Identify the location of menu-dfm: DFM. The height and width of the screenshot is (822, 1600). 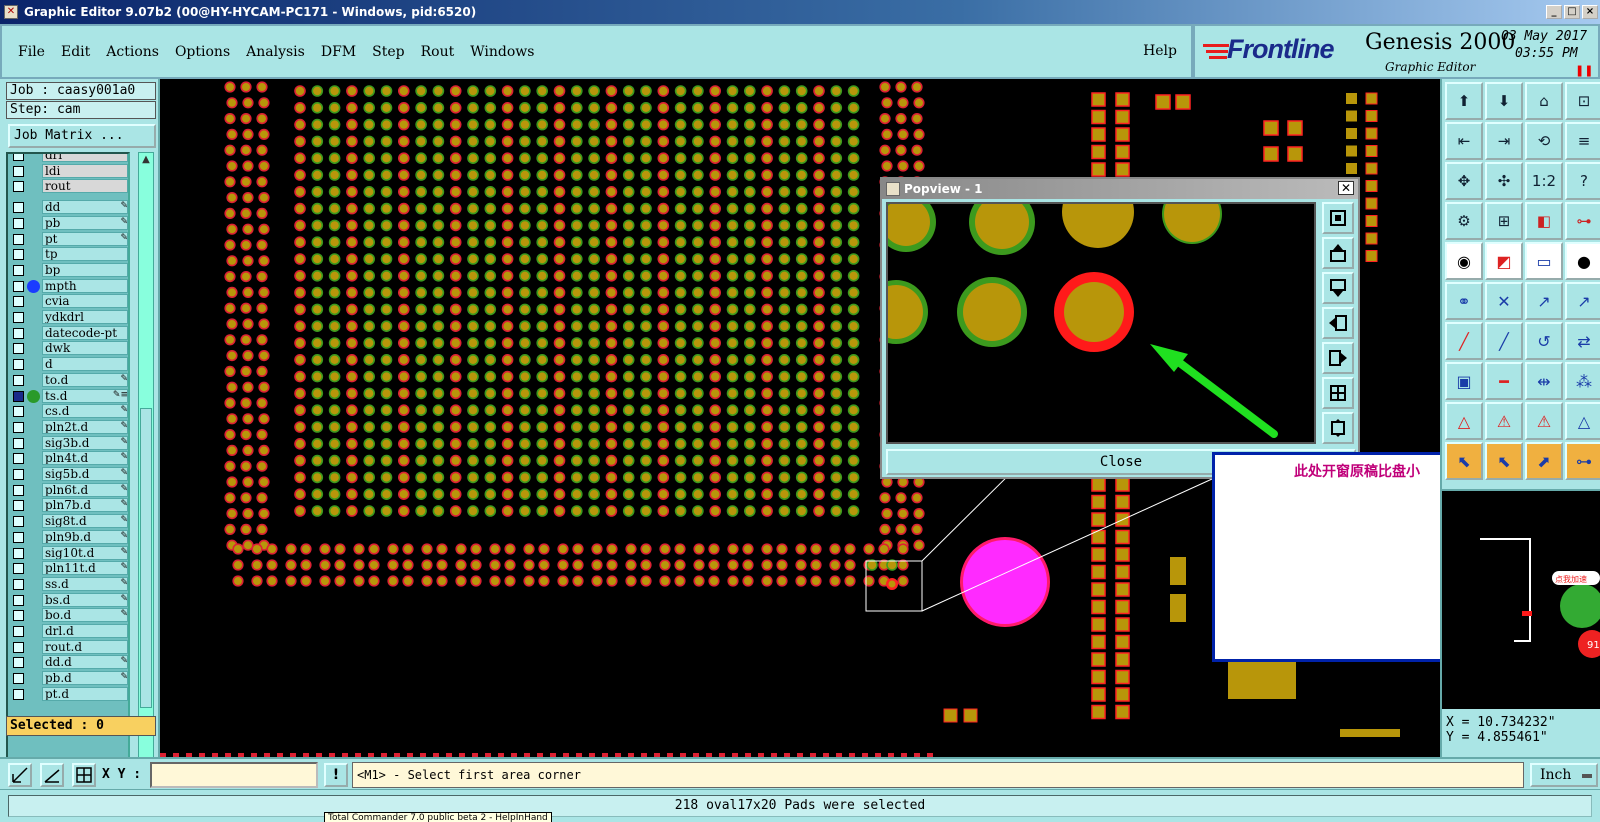
(338, 52).